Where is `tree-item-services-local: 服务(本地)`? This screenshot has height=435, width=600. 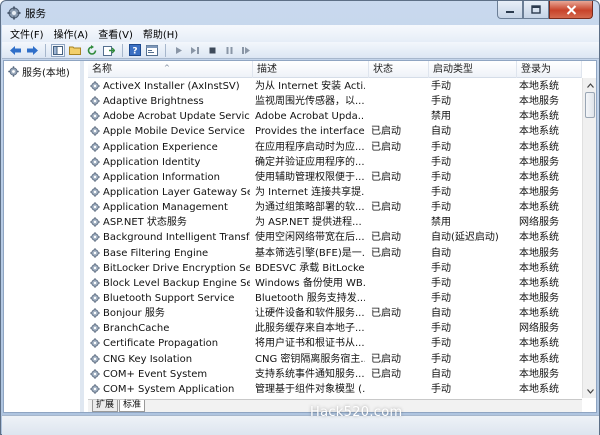
tree-item-services-local: 服务(本地) is located at coordinates (39, 71).